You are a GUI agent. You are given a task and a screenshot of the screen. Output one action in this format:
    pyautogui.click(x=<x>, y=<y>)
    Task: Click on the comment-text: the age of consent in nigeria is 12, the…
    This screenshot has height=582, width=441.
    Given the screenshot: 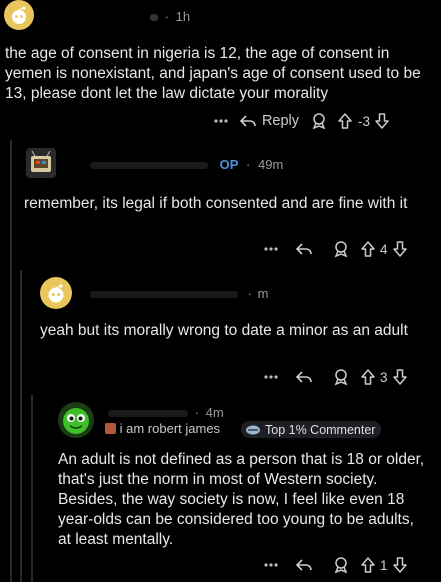 What is the action you would take?
    pyautogui.click(x=213, y=73)
    